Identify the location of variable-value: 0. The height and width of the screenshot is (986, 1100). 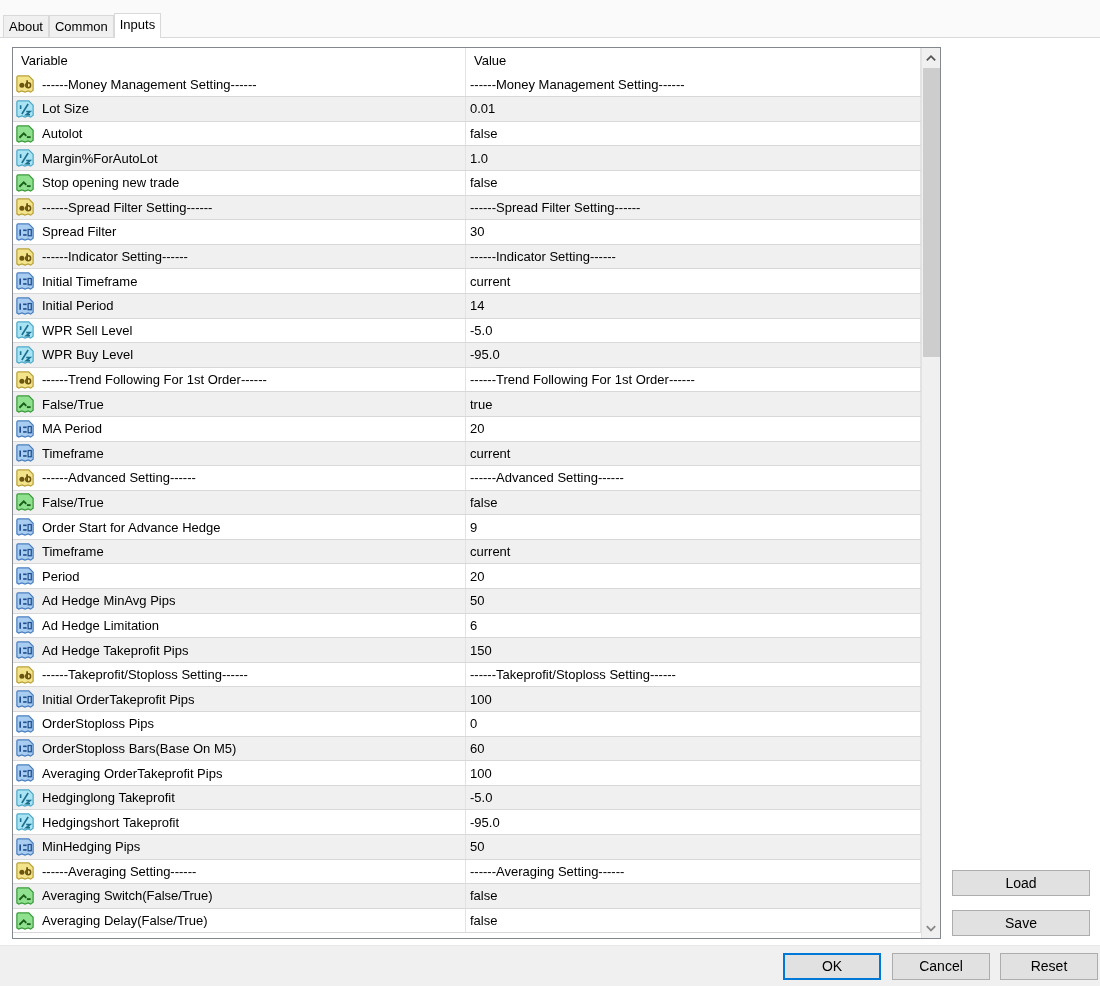
(474, 724).